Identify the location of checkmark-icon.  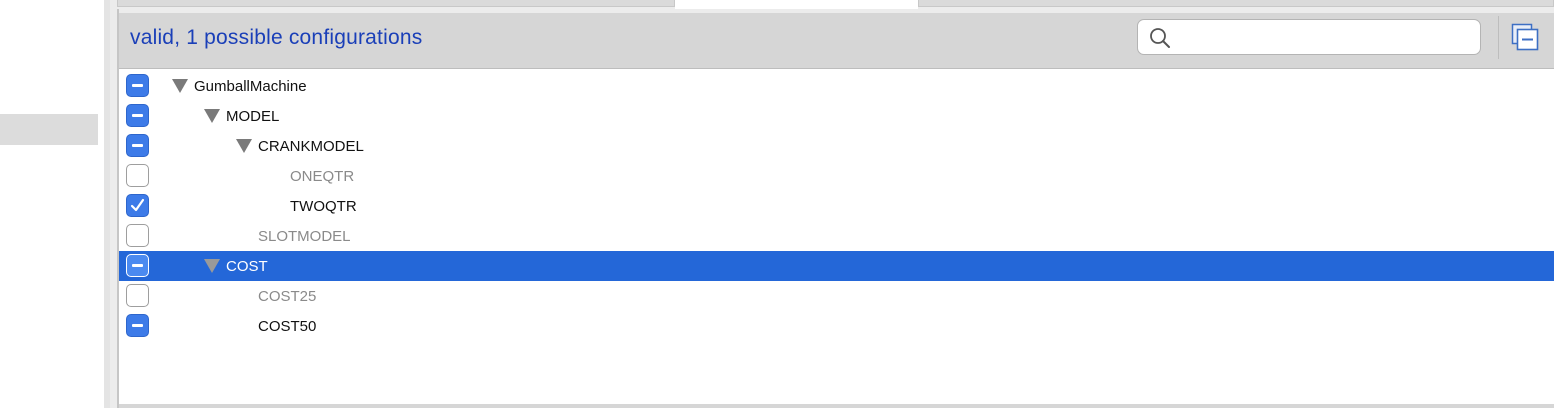
(137, 205).